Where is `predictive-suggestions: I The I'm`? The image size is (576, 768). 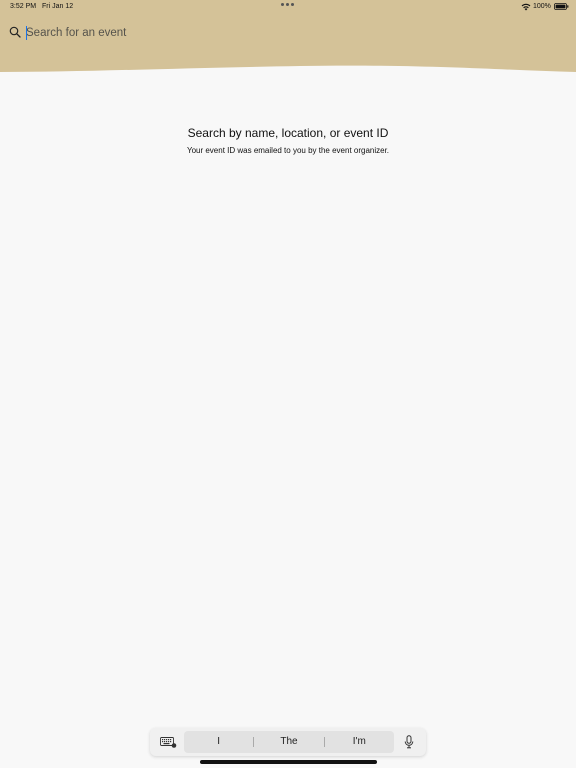 predictive-suggestions: I The I'm is located at coordinates (289, 742).